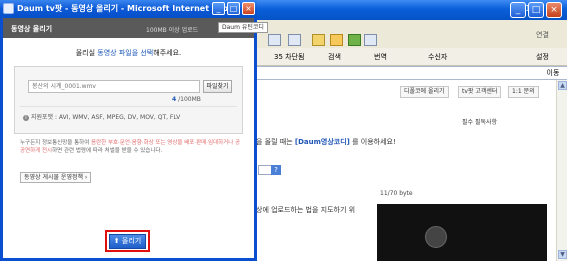  I want to click on instruction-prefix: 올리실, so click(86, 53).